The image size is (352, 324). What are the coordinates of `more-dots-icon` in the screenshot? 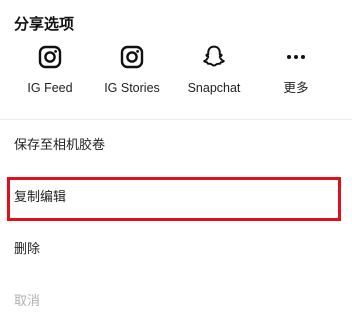 It's located at (296, 57).